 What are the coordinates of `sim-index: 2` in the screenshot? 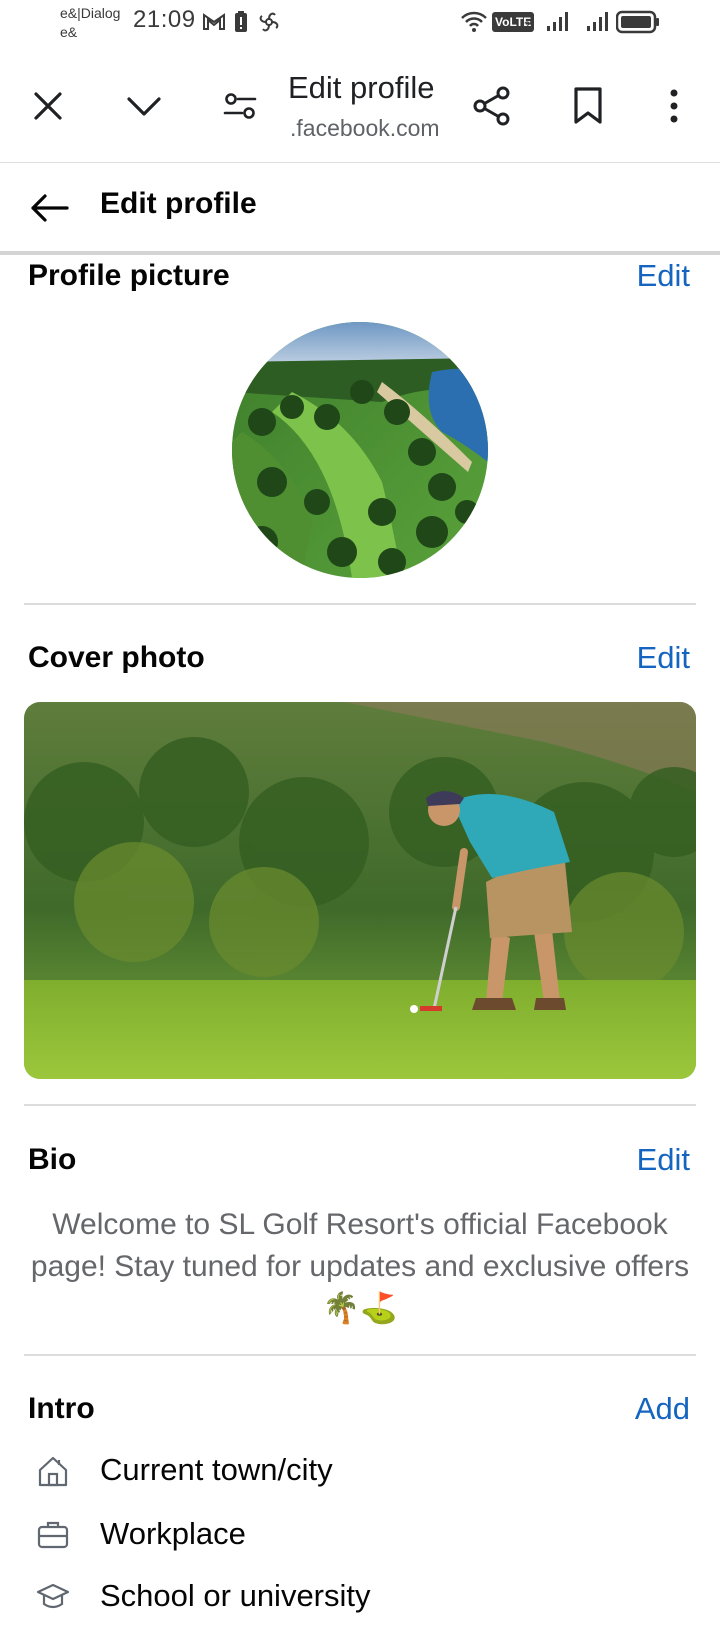 It's located at (527, 26).